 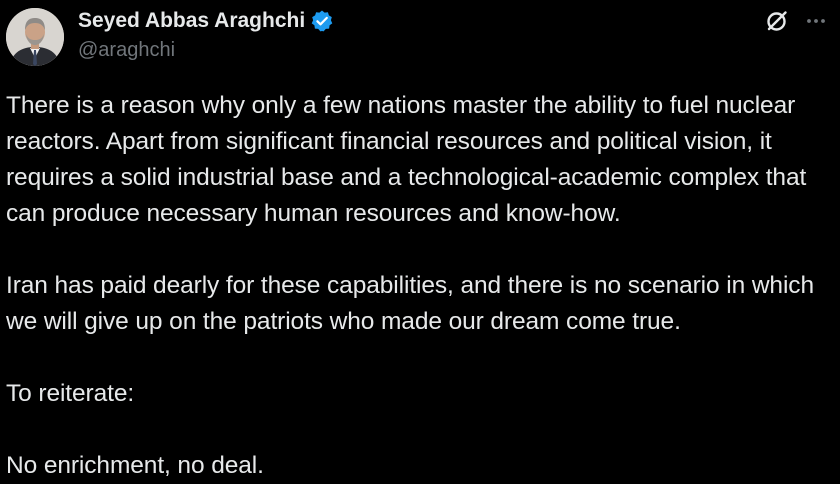 I want to click on tweet-actions, so click(x=796, y=21).